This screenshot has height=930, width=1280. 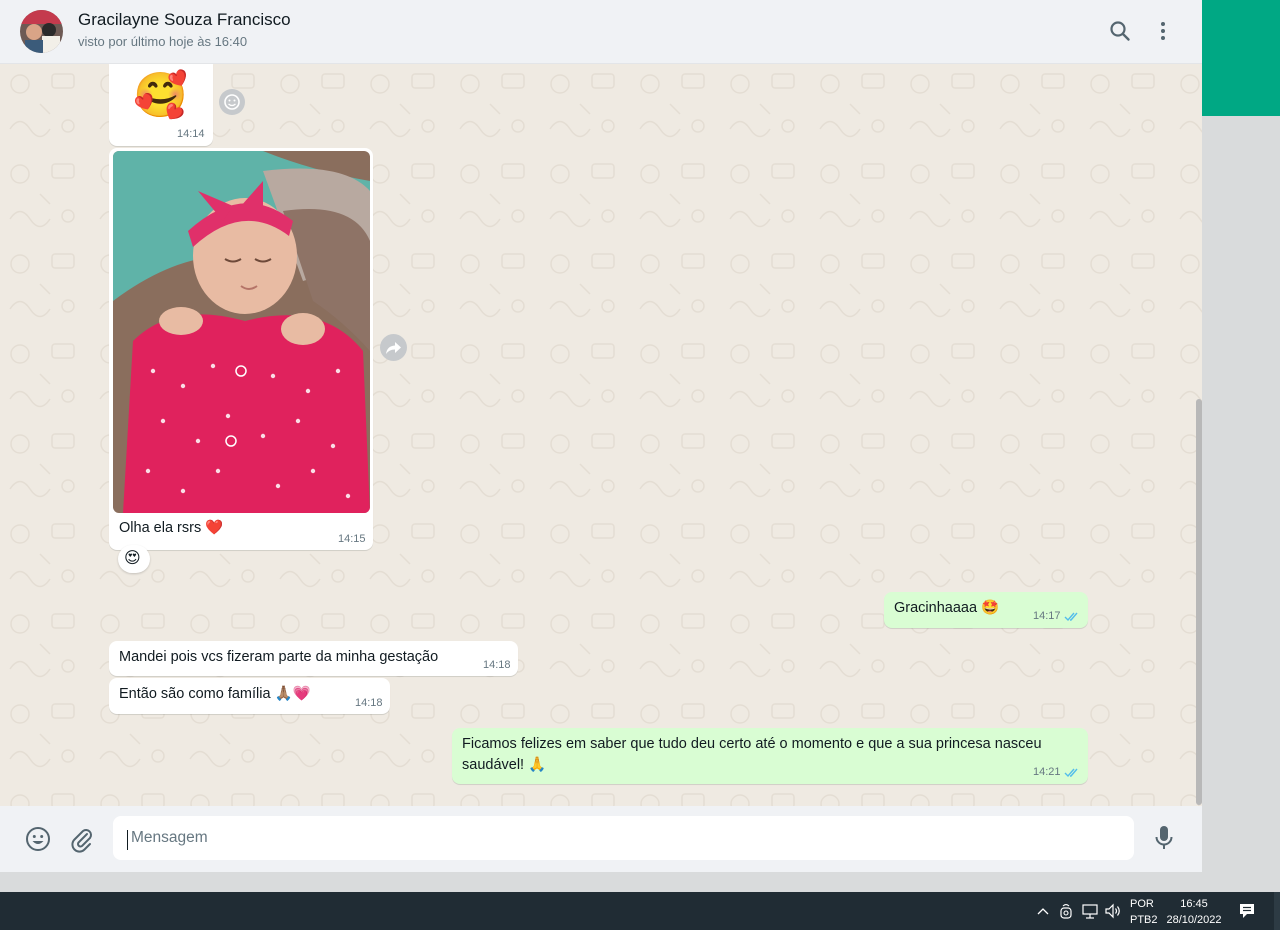 What do you see at coordinates (41, 31) in the screenshot?
I see `avatar` at bounding box center [41, 31].